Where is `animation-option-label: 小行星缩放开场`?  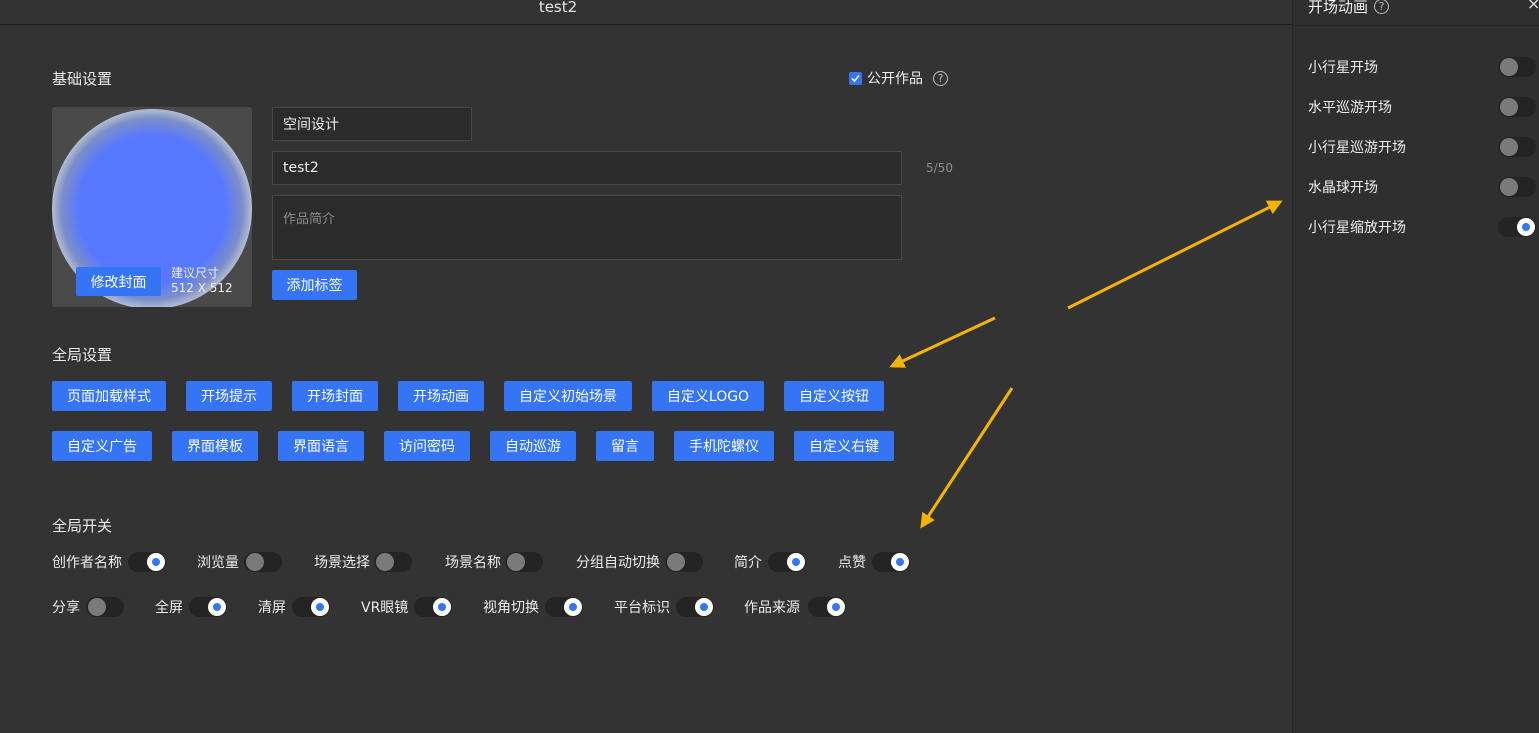 animation-option-label: 小行星缩放开场 is located at coordinates (1357, 228).